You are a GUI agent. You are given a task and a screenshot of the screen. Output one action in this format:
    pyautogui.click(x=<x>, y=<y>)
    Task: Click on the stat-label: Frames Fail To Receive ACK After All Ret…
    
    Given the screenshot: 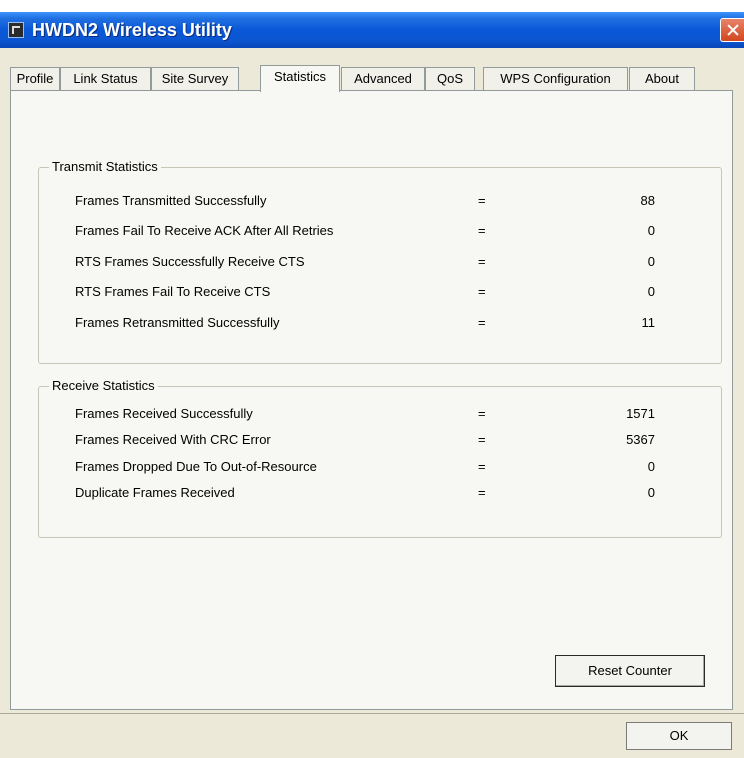 What is the action you would take?
    pyautogui.click(x=204, y=230)
    